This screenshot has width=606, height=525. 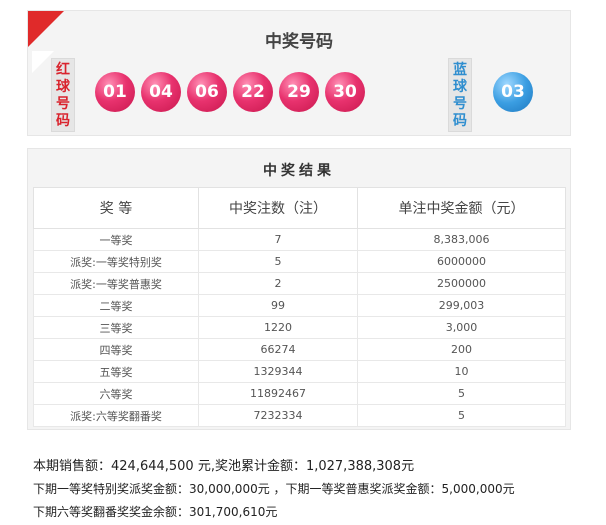 I want to click on winner-count-cell: 2, so click(x=278, y=283).